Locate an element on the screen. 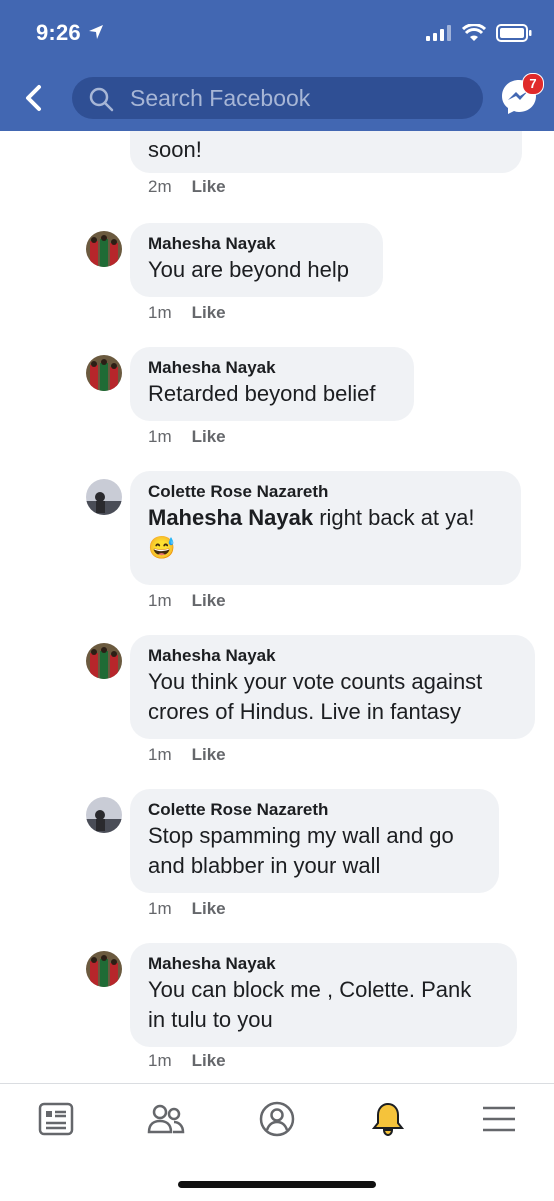  comment-text: soon! is located at coordinates (175, 149).